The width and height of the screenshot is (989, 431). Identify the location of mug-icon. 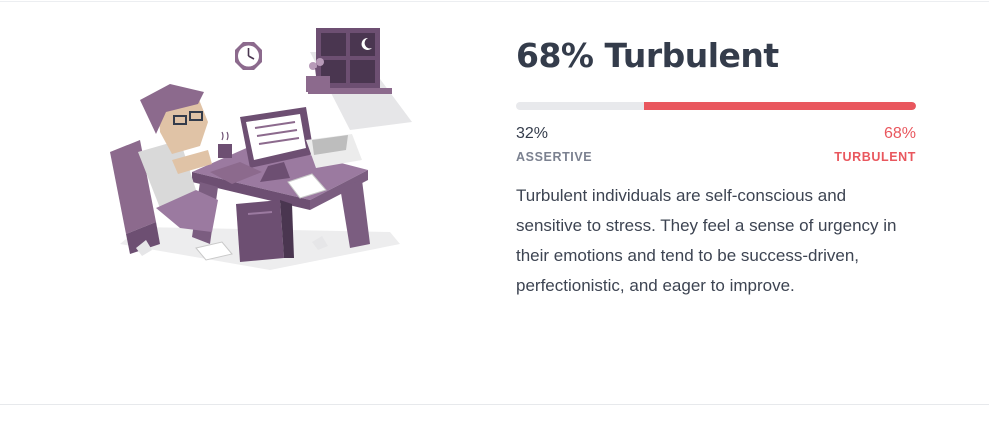
(225, 144).